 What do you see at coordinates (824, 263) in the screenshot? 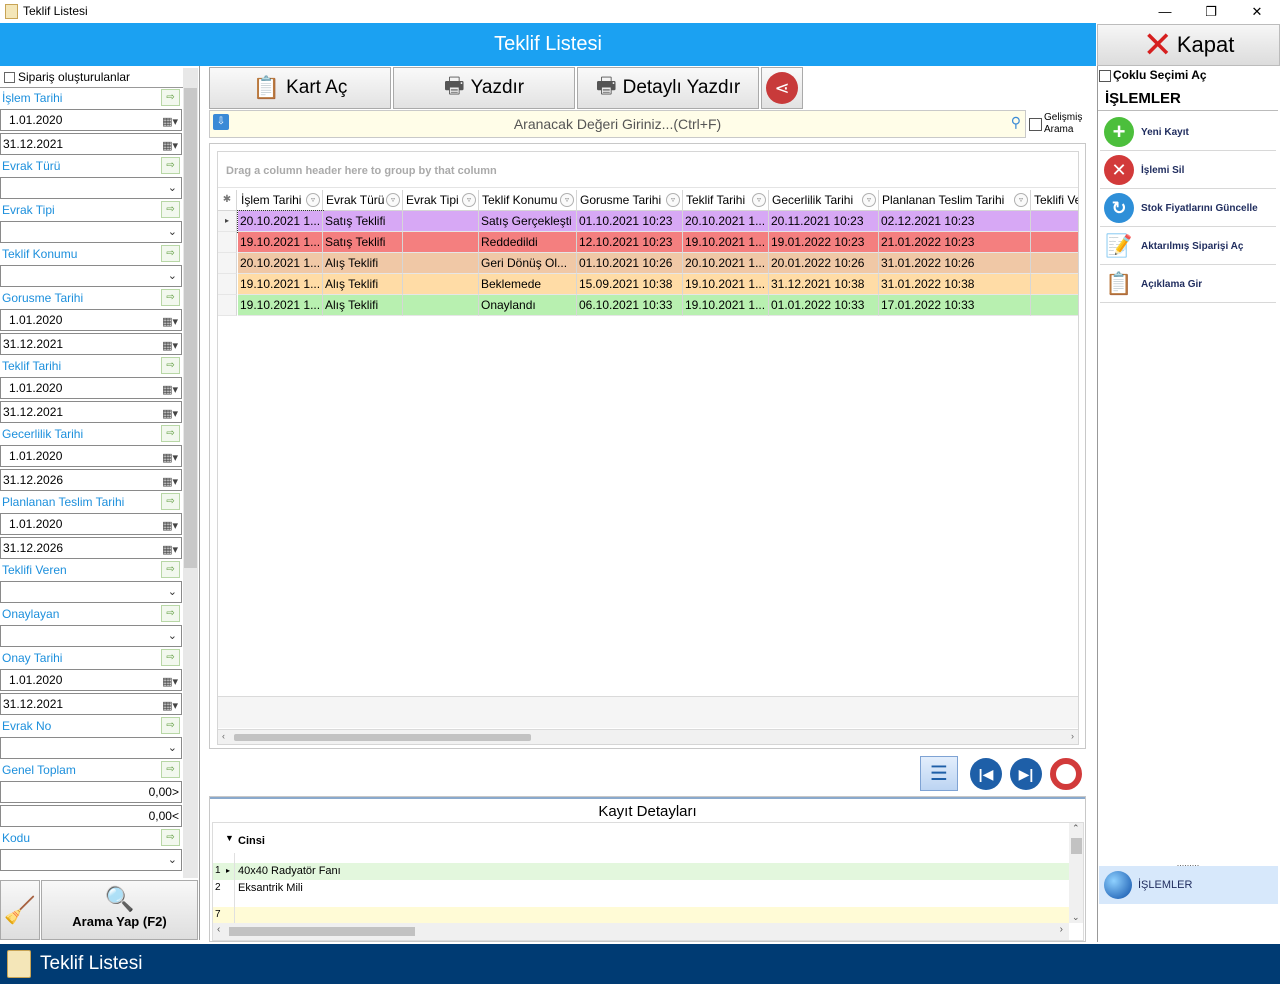
I see `grid-cell: 20.01.2022 10:26` at bounding box center [824, 263].